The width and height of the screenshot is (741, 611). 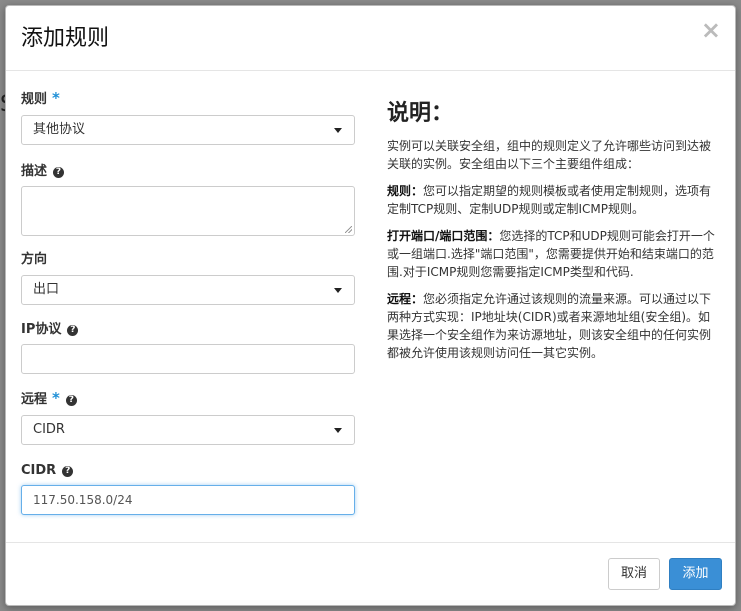 I want to click on dialog-header: 添加规则 ×, so click(x=370, y=38).